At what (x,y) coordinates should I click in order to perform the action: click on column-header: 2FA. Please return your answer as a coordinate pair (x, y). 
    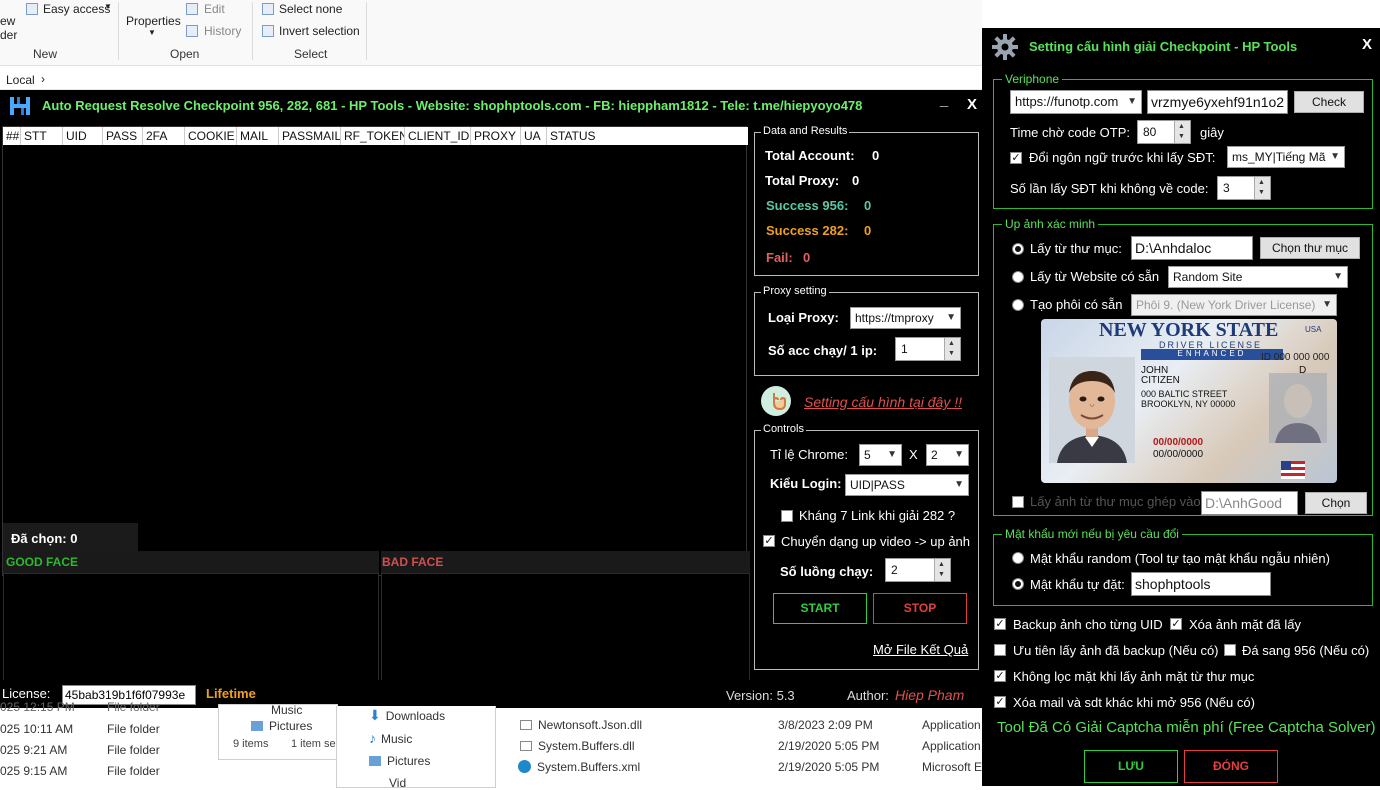
    Looking at the image, I should click on (164, 136).